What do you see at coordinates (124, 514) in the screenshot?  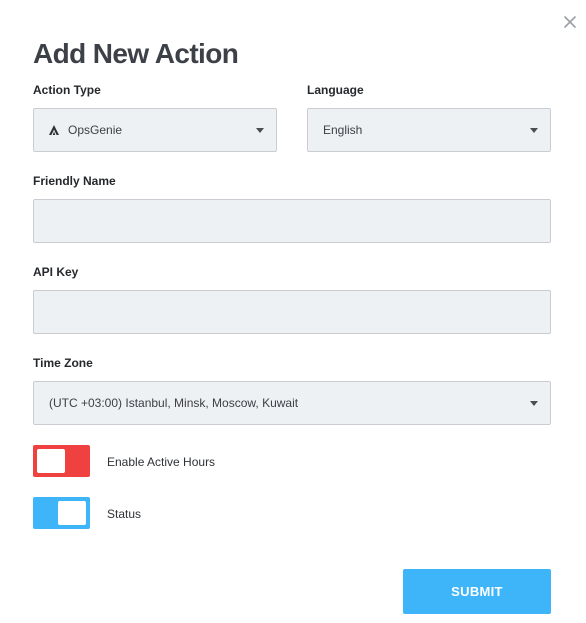 I see `status-label: Status` at bounding box center [124, 514].